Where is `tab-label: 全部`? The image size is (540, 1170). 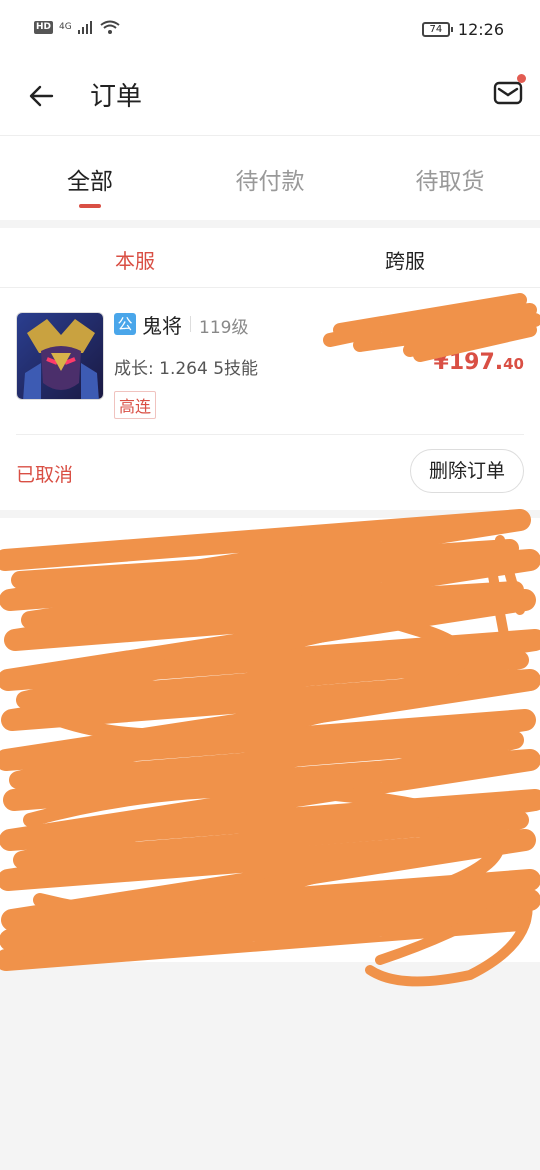
tab-label: 全部 is located at coordinates (90, 182).